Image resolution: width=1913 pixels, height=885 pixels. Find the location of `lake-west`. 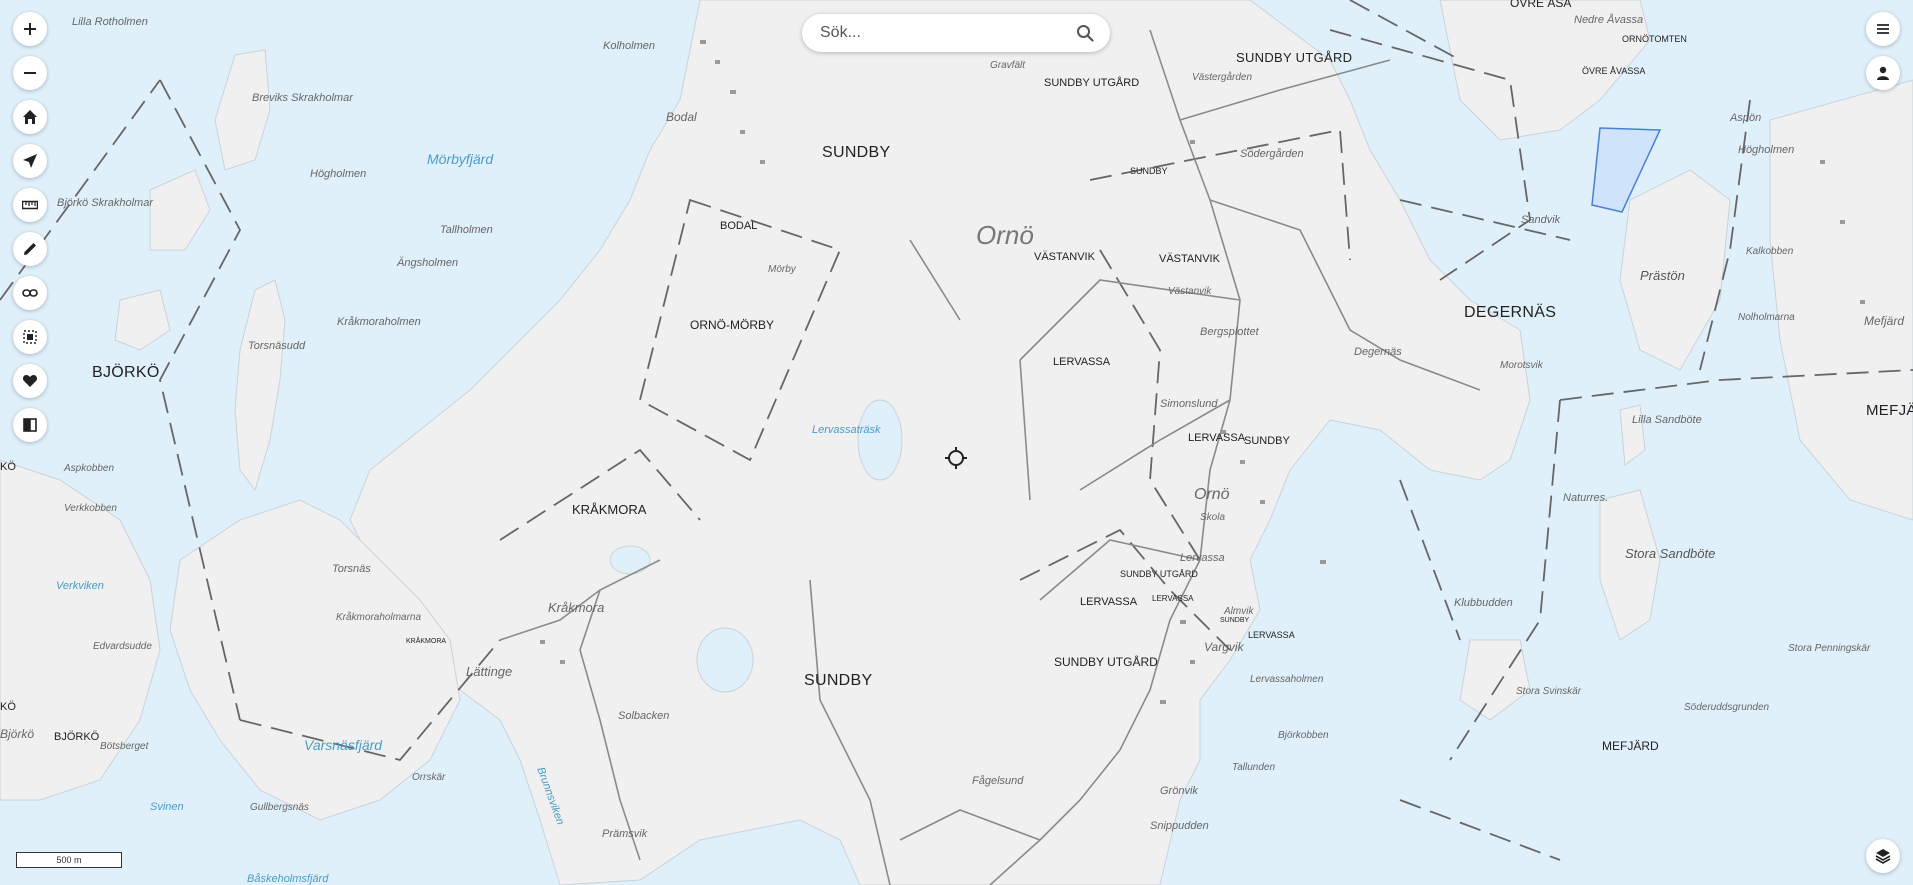

lake-west is located at coordinates (630, 560).